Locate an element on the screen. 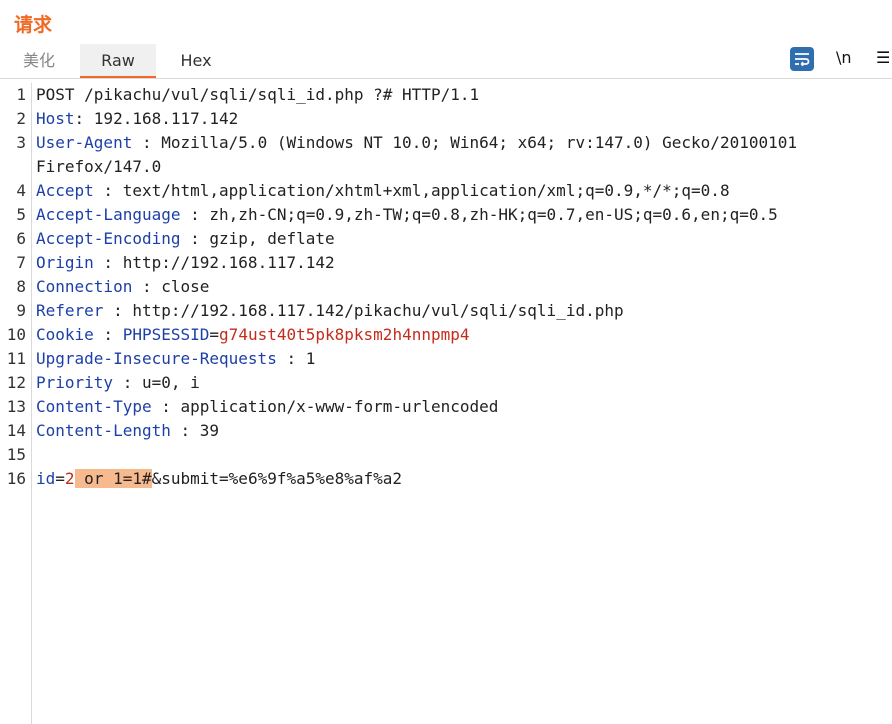 Image resolution: width=892 pixels, height=724 pixels. header-name: User-Agent is located at coordinates (84, 142).